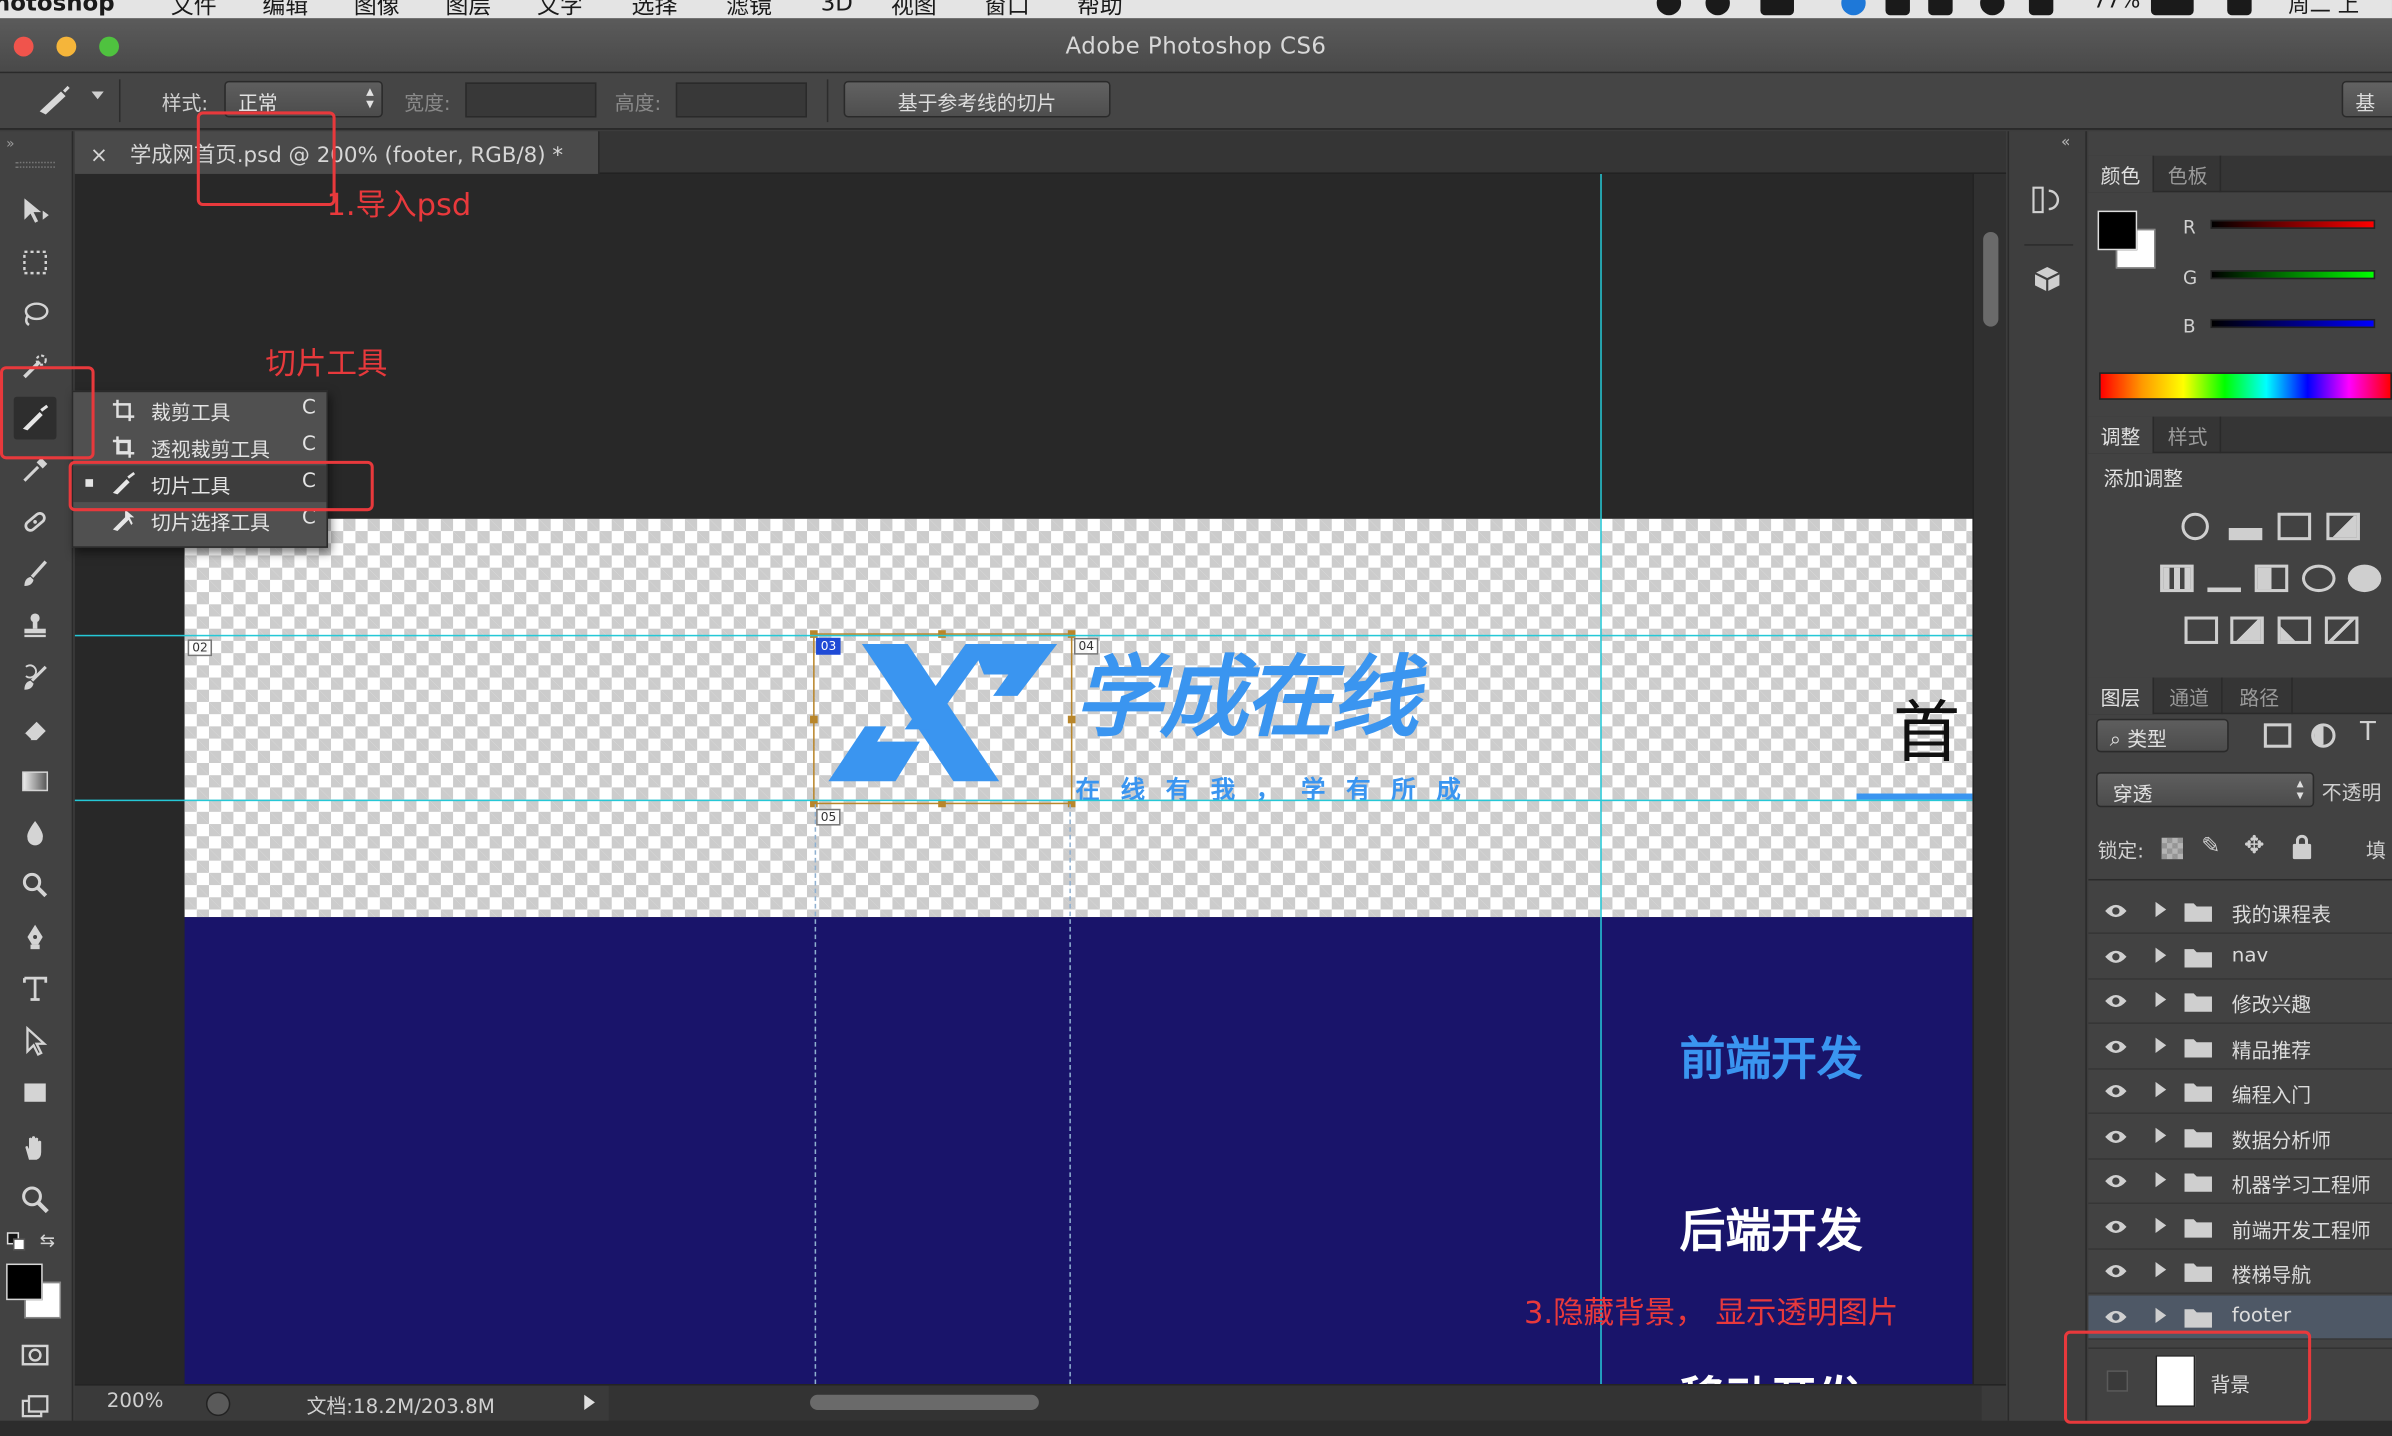 Image resolution: width=2392 pixels, height=1436 pixels. What do you see at coordinates (531, 100) in the screenshot?
I see `width-field` at bounding box center [531, 100].